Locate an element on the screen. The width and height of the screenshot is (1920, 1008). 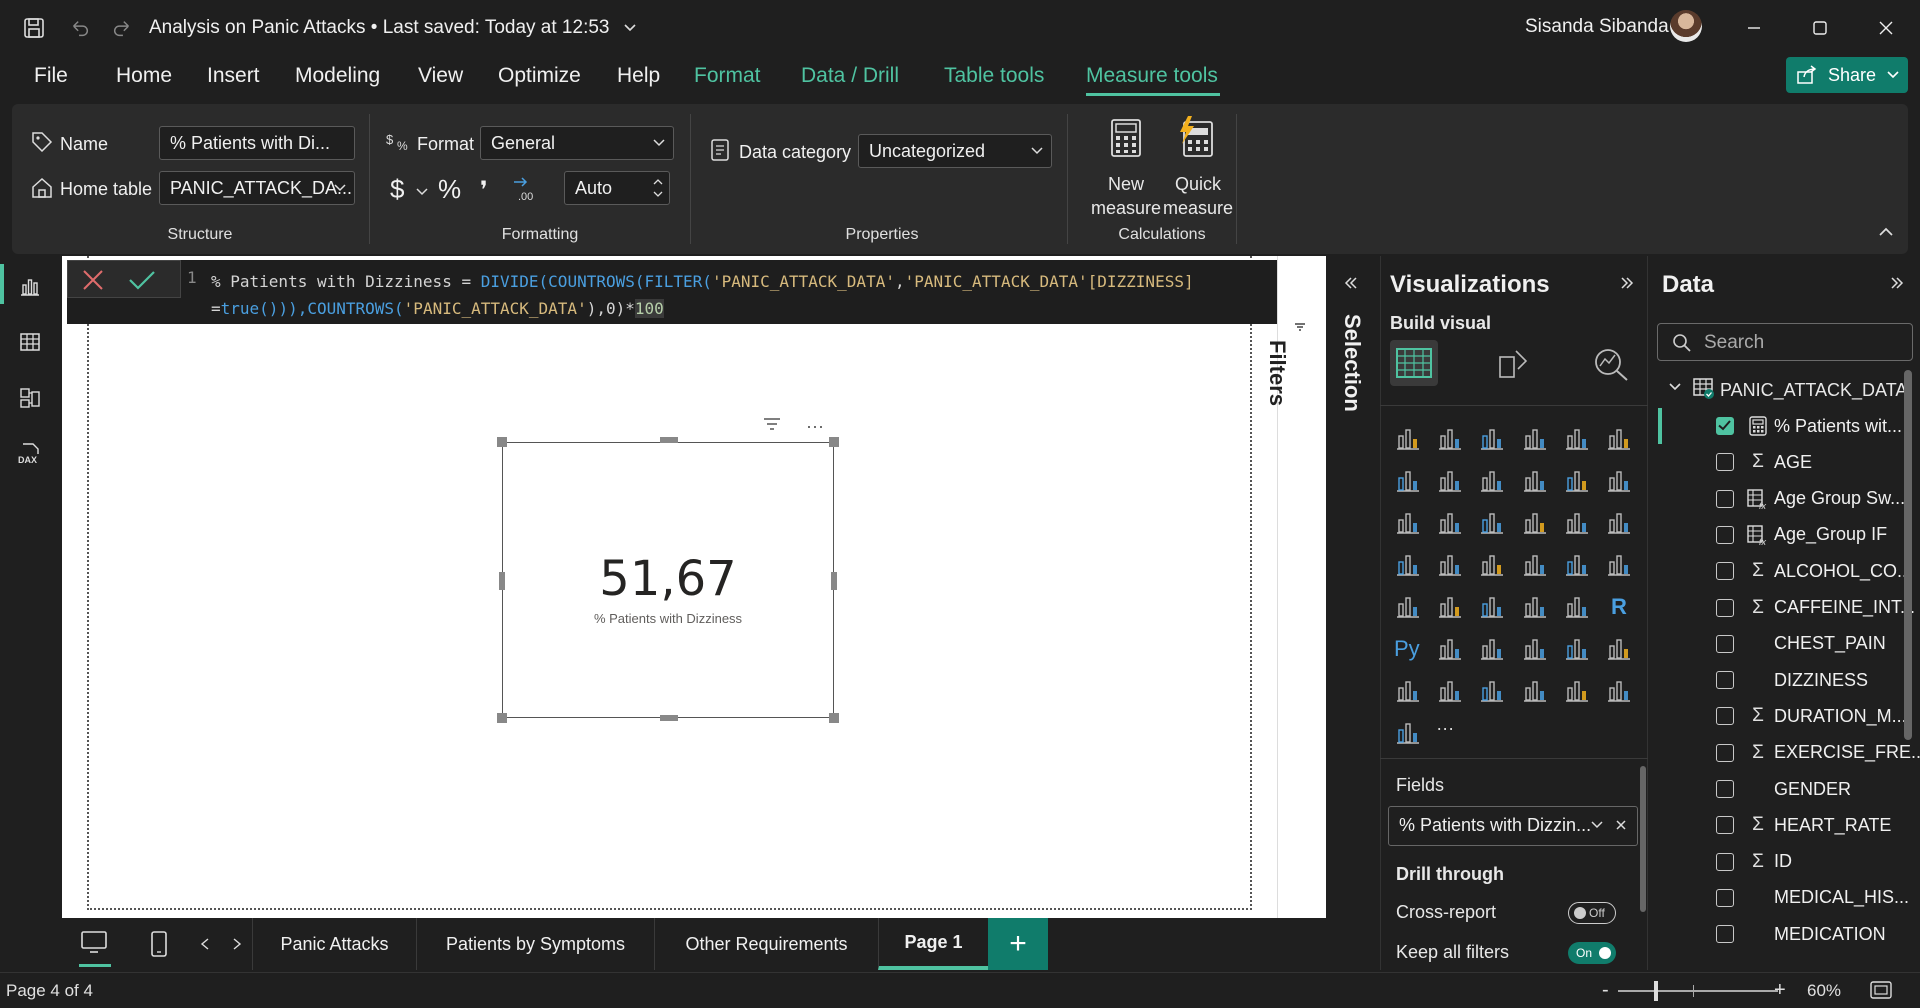
share-button: Share is located at coordinates (1847, 75).